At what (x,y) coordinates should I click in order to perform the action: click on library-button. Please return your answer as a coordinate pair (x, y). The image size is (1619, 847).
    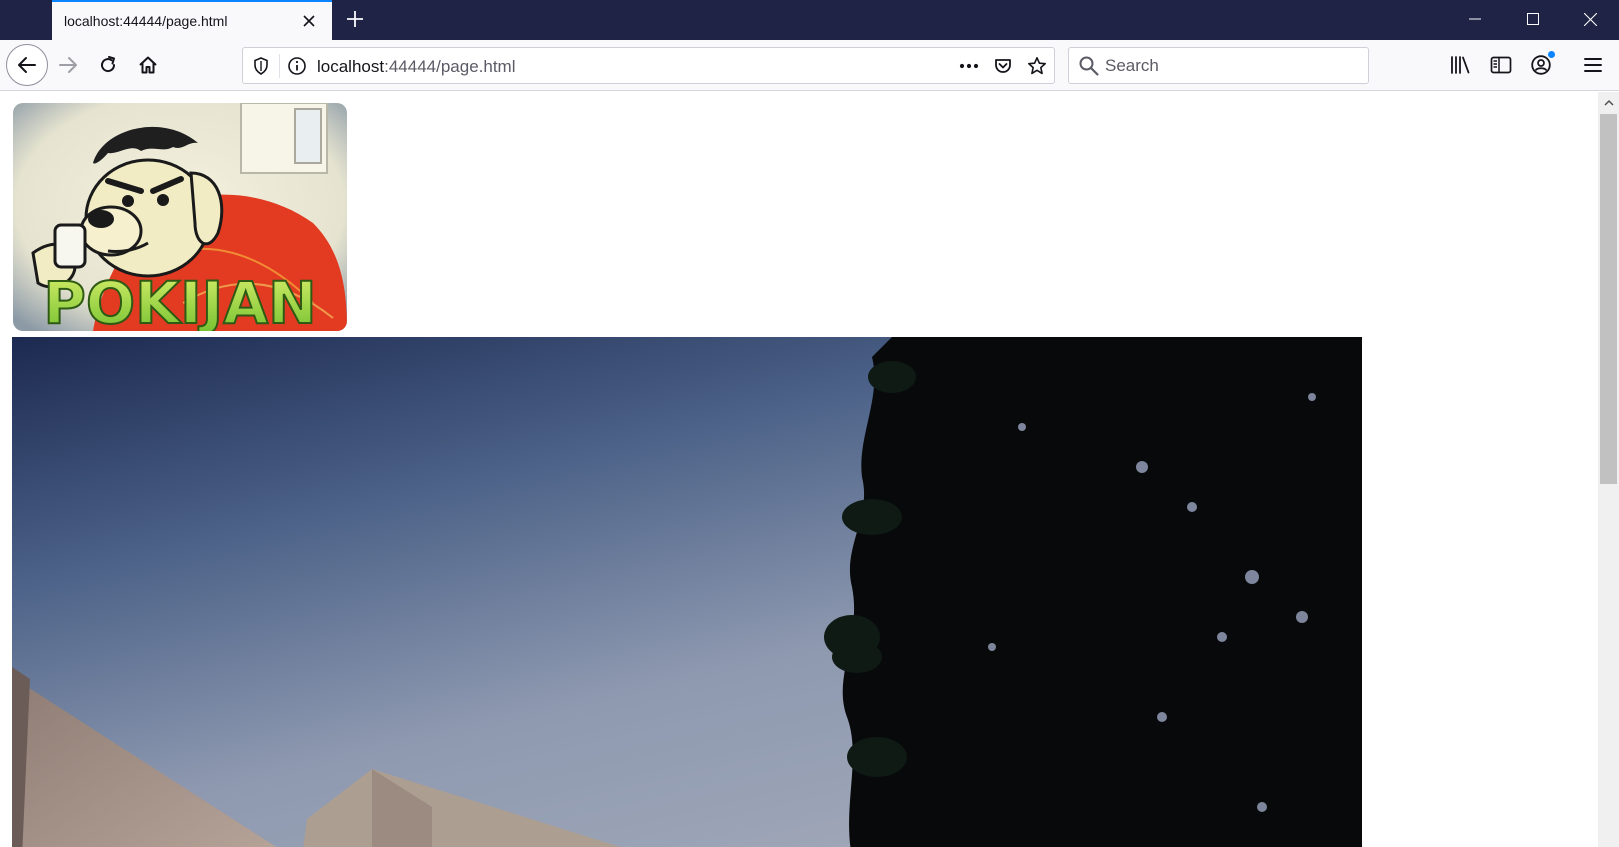
    Looking at the image, I should click on (1461, 65).